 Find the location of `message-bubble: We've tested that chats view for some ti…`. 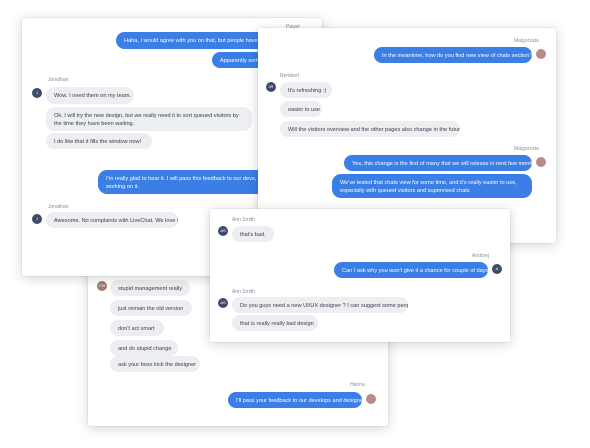

message-bubble: We've tested that chats view for some ti… is located at coordinates (432, 186).